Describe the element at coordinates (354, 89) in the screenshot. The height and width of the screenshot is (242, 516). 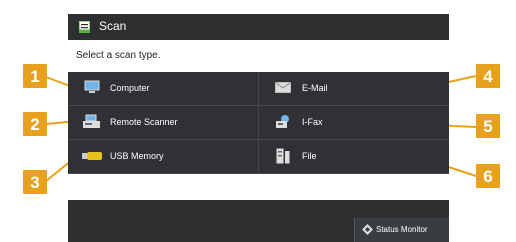
I see `option-email: E-Mail` at that location.